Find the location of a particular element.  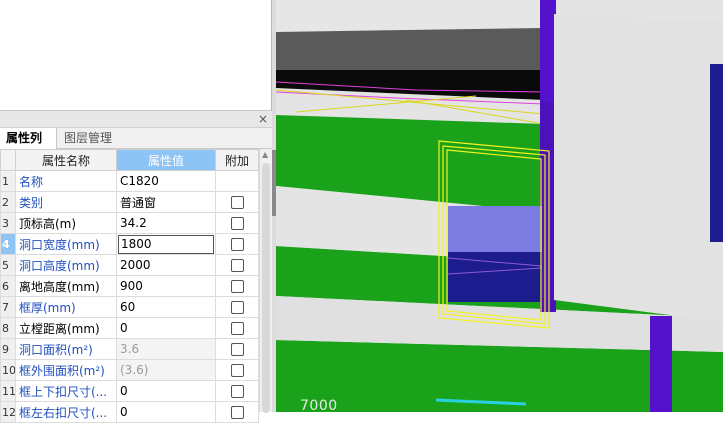

table-row: 12 框左右扣尺寸(... 0 is located at coordinates (129, 412).